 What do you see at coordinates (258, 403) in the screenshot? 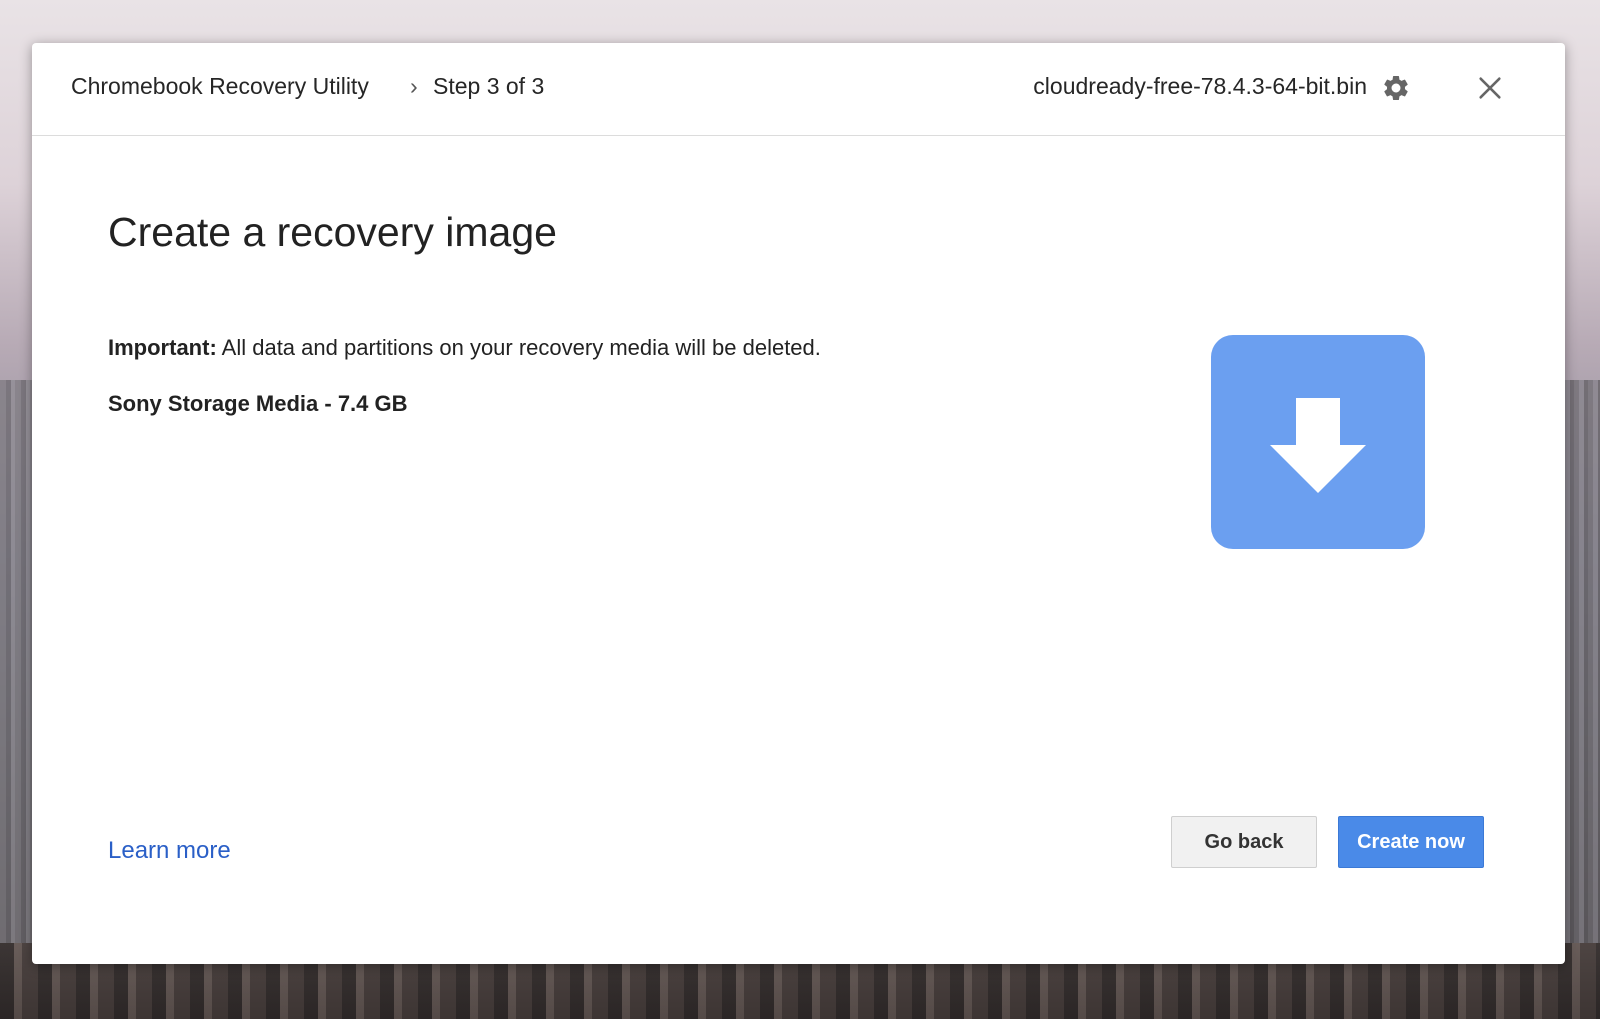
I see `selected-device: Sony Storage Media - 7.4 GB` at bounding box center [258, 403].